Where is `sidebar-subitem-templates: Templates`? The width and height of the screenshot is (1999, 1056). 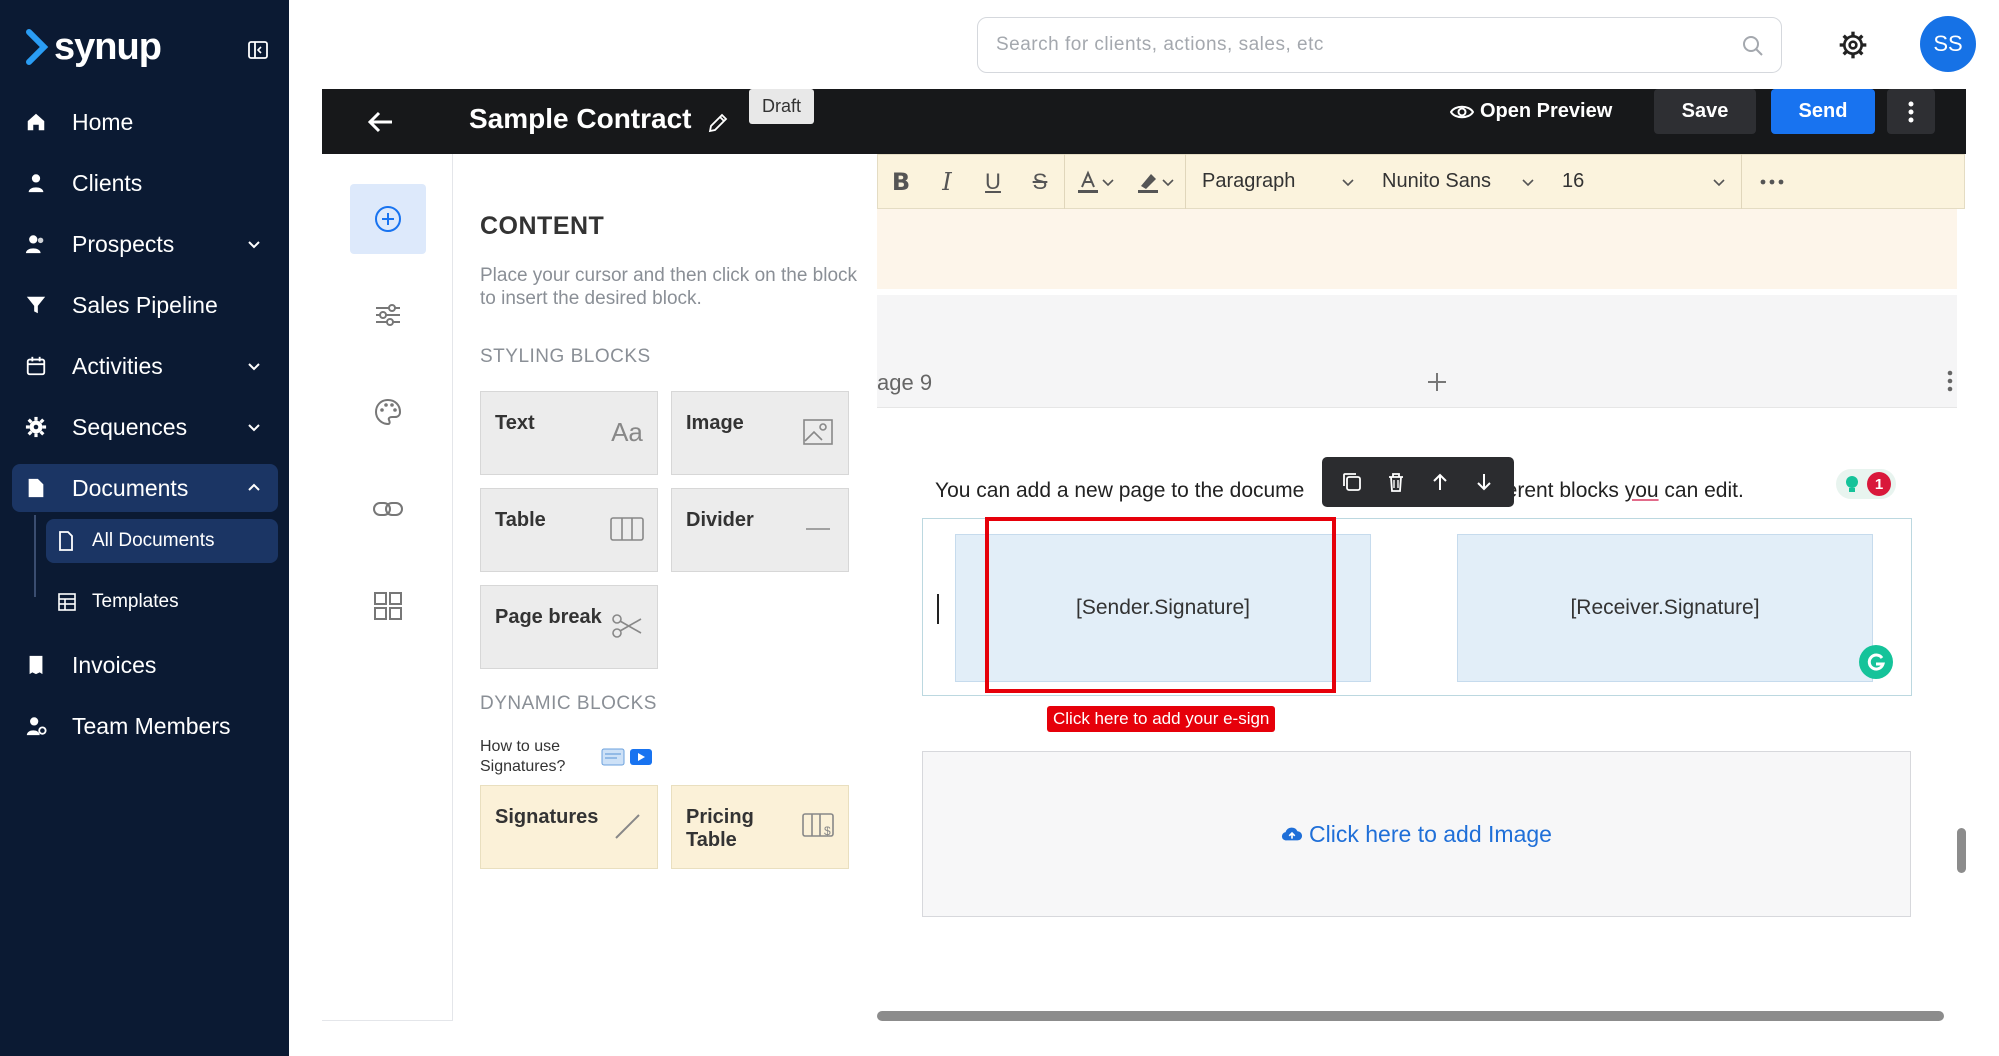 sidebar-subitem-templates: Templates is located at coordinates (162, 602).